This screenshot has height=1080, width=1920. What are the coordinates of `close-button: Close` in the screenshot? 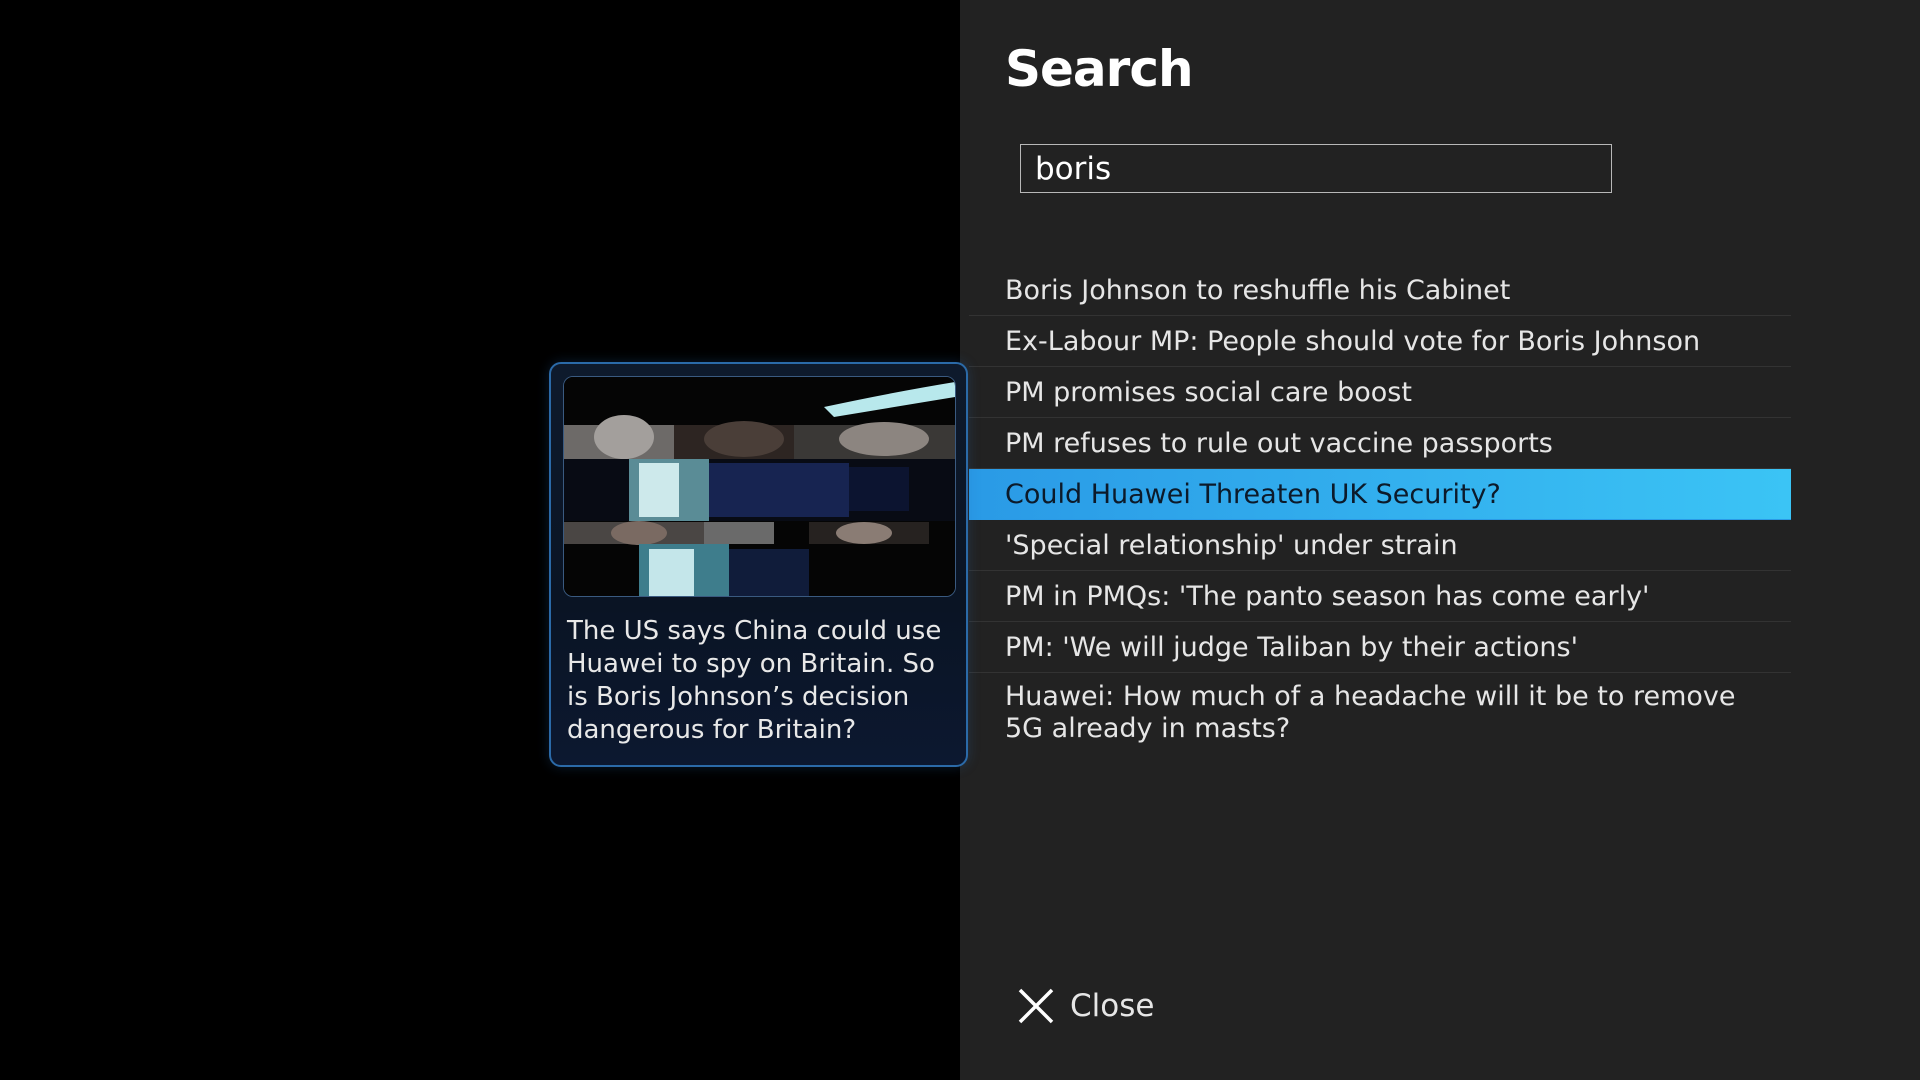 It's located at (1085, 1006).